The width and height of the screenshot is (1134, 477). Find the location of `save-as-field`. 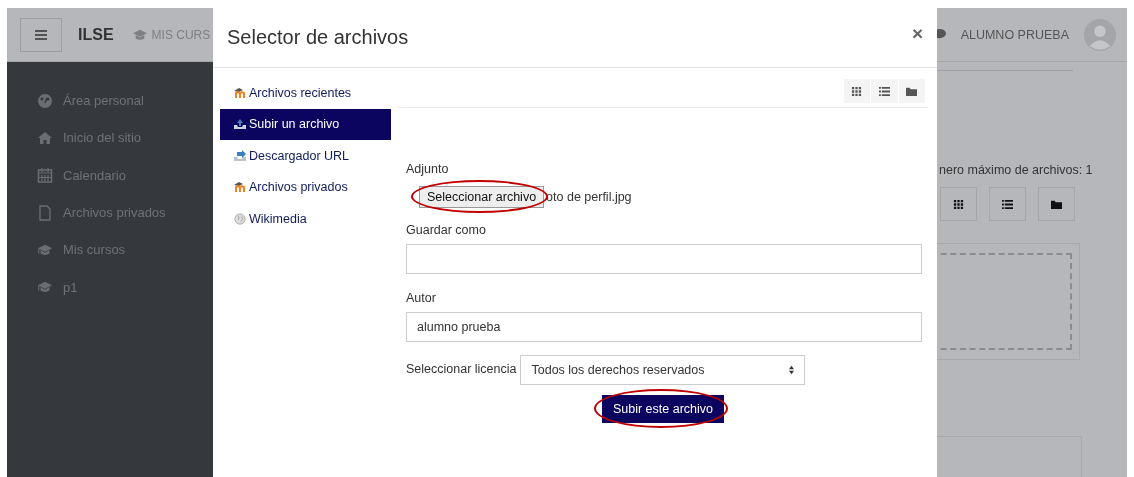

save-as-field is located at coordinates (664, 259).